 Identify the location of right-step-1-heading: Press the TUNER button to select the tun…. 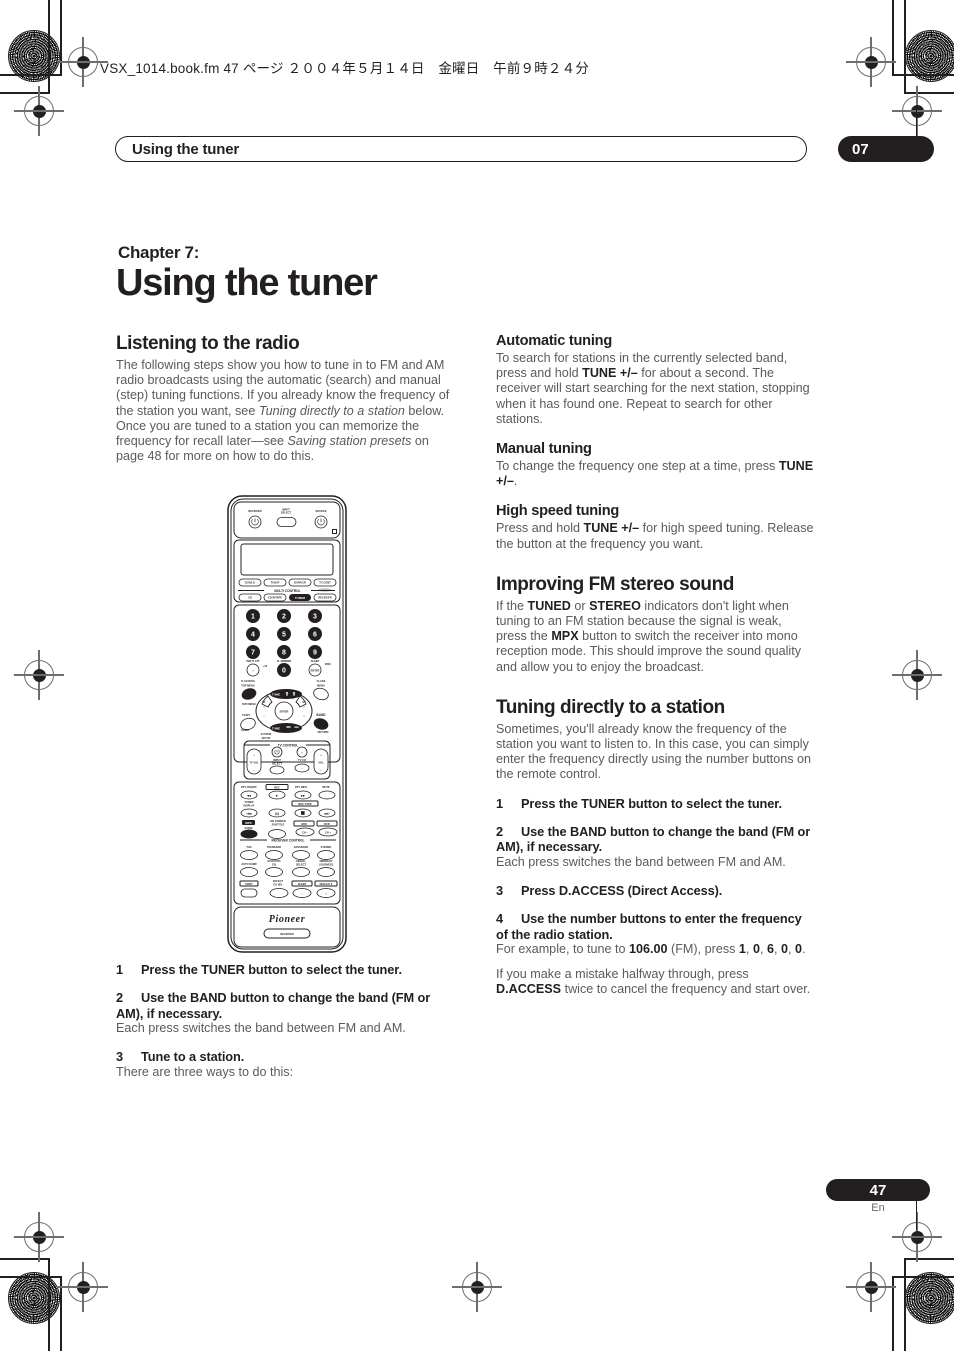
(651, 803).